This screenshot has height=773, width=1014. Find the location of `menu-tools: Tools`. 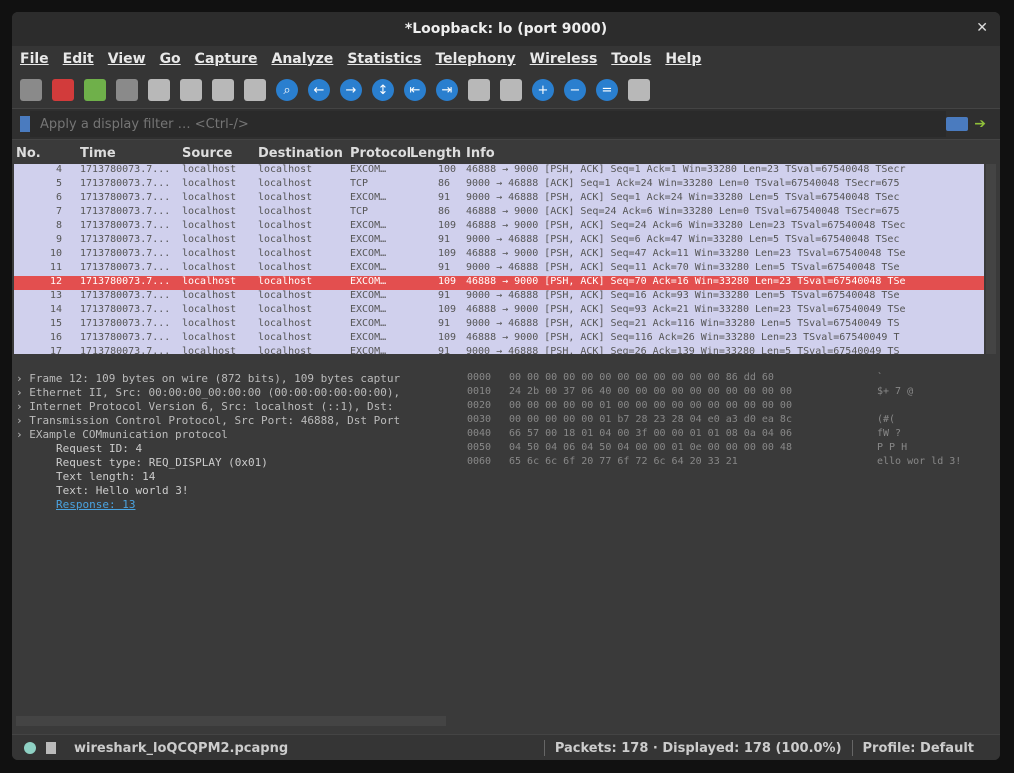

menu-tools: Tools is located at coordinates (631, 59).